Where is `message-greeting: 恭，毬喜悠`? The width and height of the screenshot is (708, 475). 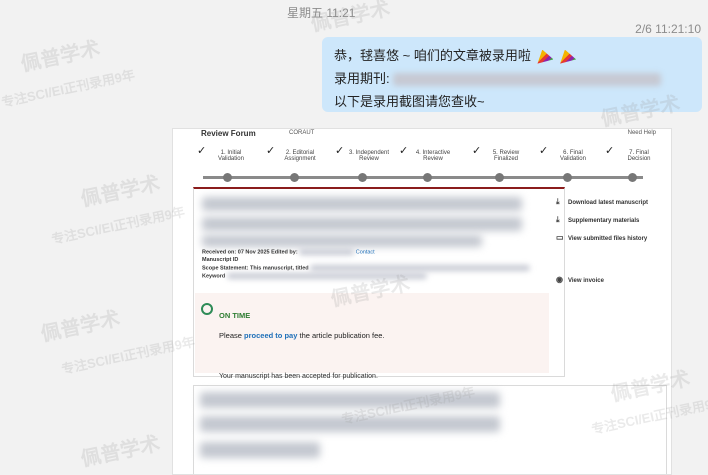 message-greeting: 恭，毬喜悠 is located at coordinates (367, 55).